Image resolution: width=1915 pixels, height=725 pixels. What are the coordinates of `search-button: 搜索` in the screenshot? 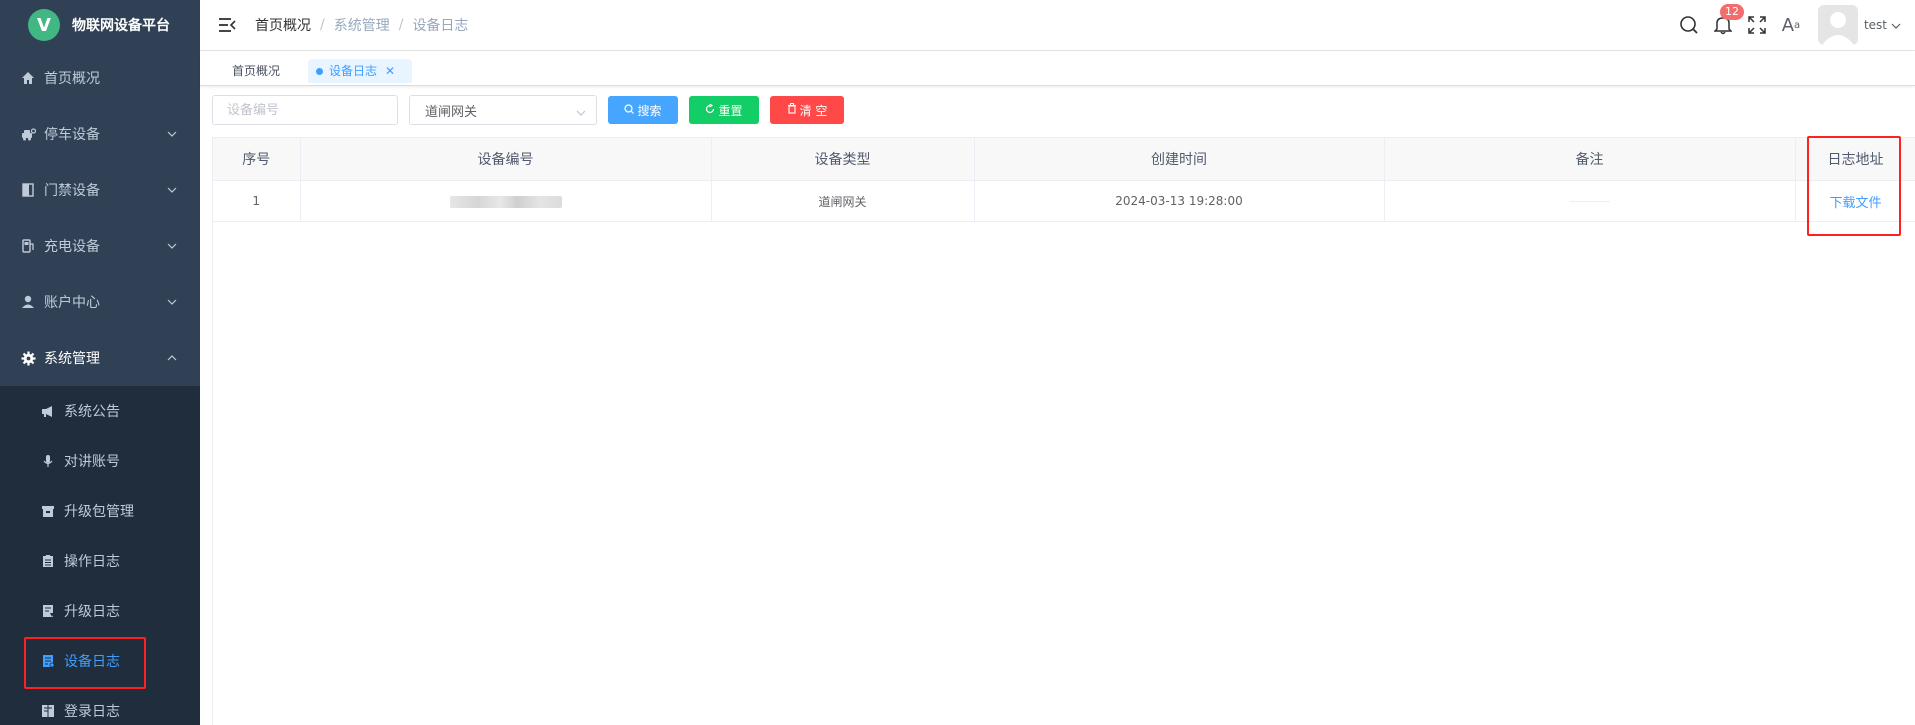 It's located at (643, 110).